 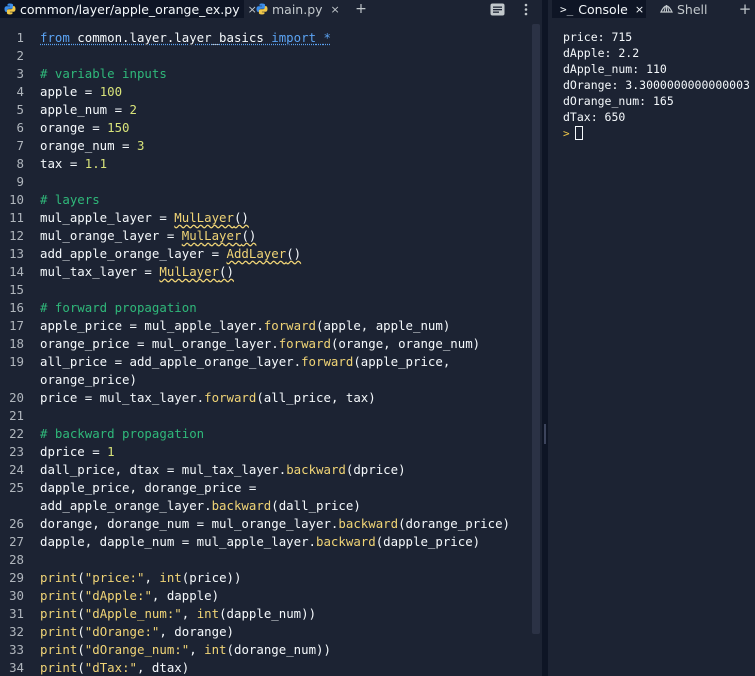 What do you see at coordinates (16, 271) in the screenshot?
I see `line-number: 14` at bounding box center [16, 271].